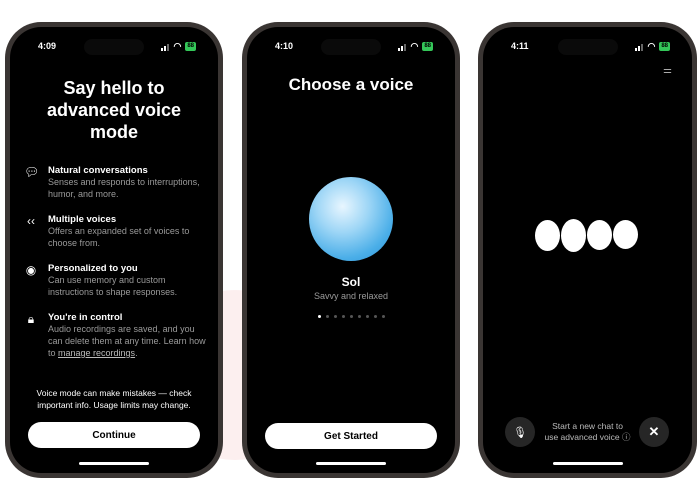  Describe the element at coordinates (114, 110) in the screenshot. I see `page-title: Say hello to advanced voice mode` at that location.